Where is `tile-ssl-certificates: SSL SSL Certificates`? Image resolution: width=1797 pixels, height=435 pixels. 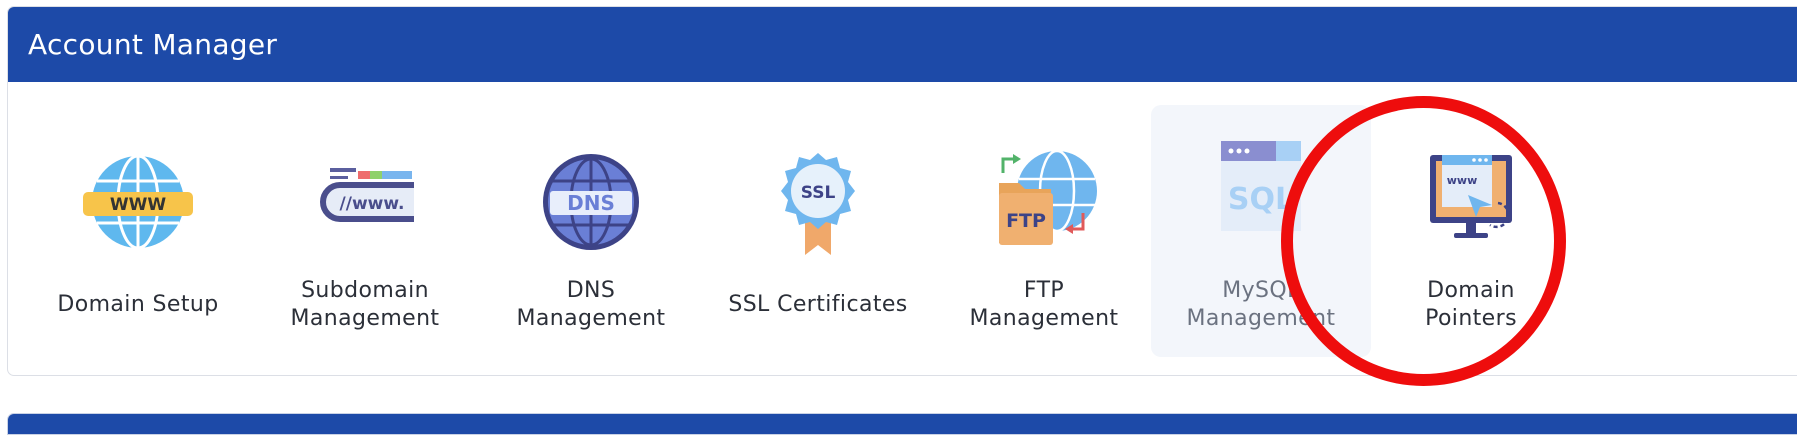
tile-ssl-certificates: SSL SSL Certificates is located at coordinates (818, 231).